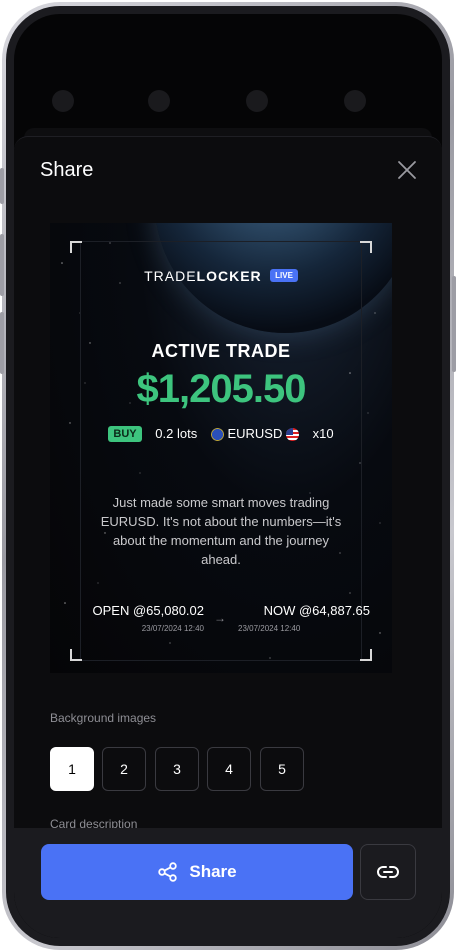  I want to click on power-button, so click(454, 324).